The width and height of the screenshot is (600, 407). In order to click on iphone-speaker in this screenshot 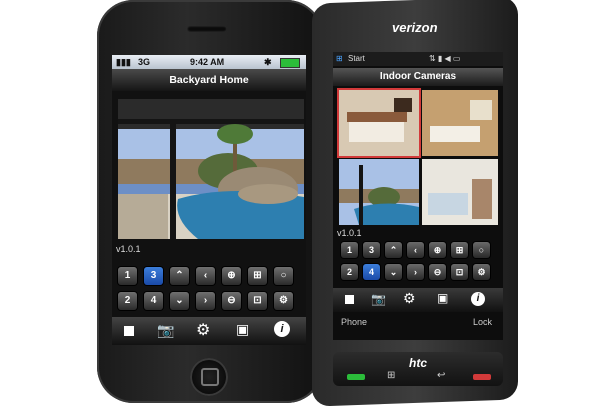, I will do `click(207, 29)`.